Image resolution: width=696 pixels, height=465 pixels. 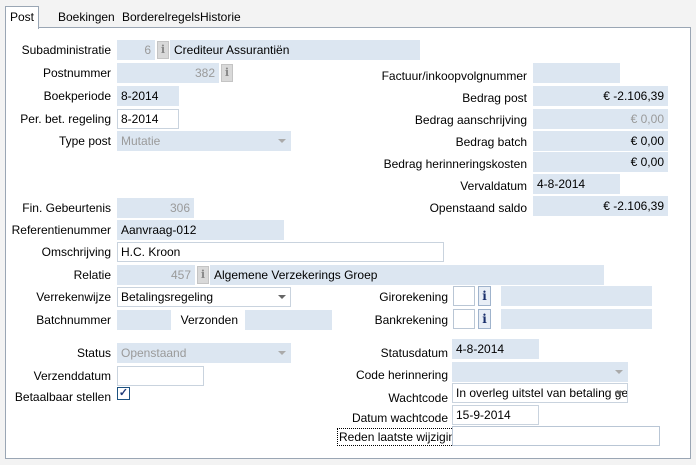 I want to click on subadministratie-label: Subadministratie, so click(x=66, y=50).